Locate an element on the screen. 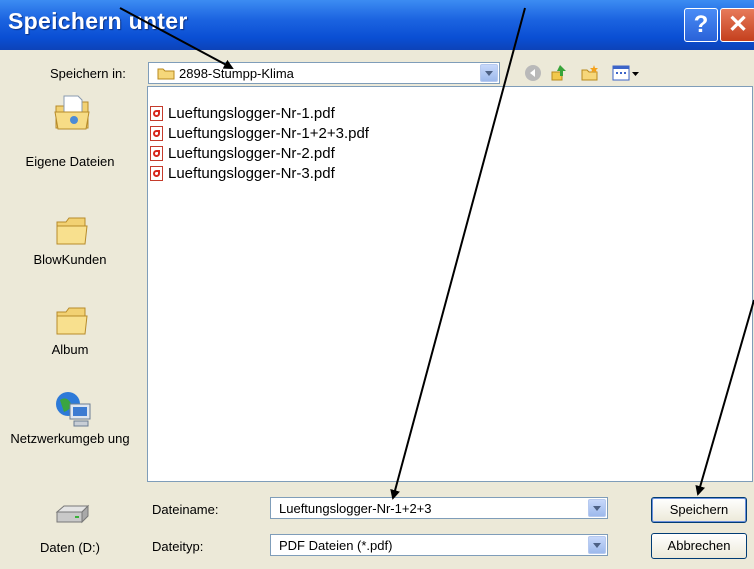 The image size is (754, 569). save-in-label: Speichern in: is located at coordinates (88, 73).